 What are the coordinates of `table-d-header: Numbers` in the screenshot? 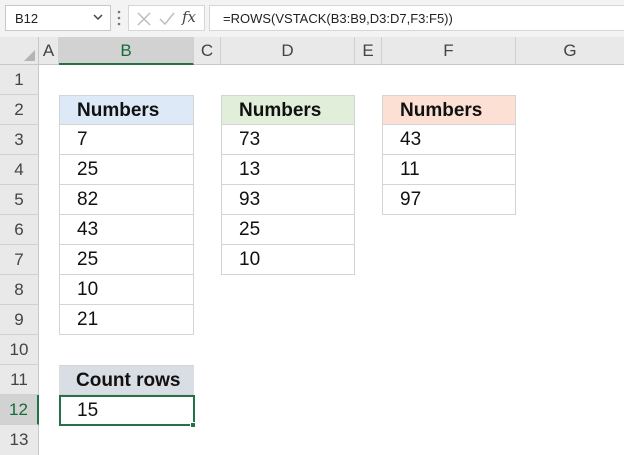 It's located at (288, 110).